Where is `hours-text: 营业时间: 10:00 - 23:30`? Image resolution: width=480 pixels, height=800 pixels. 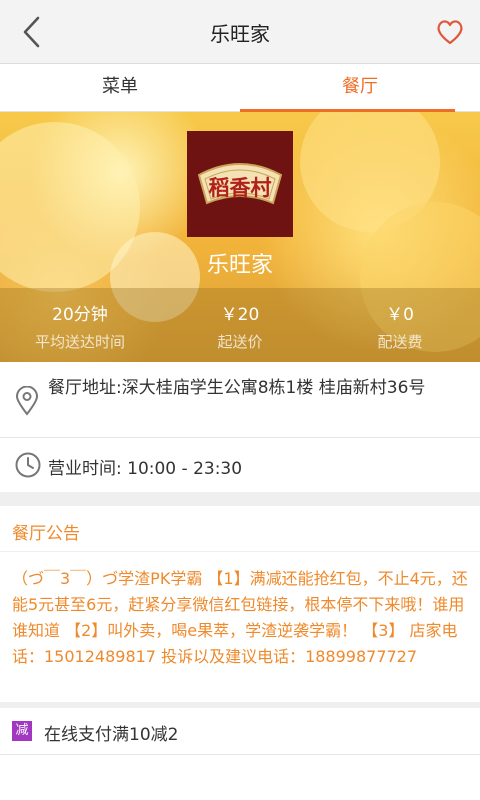
hours-text: 营业时间: 10:00 - 23:30 is located at coordinates (145, 469).